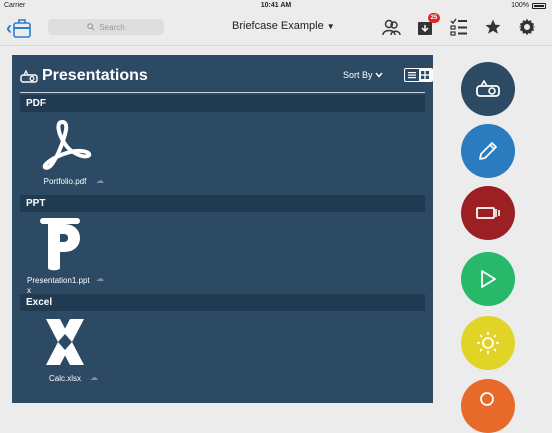  I want to click on slides-button, so click(488, 213).